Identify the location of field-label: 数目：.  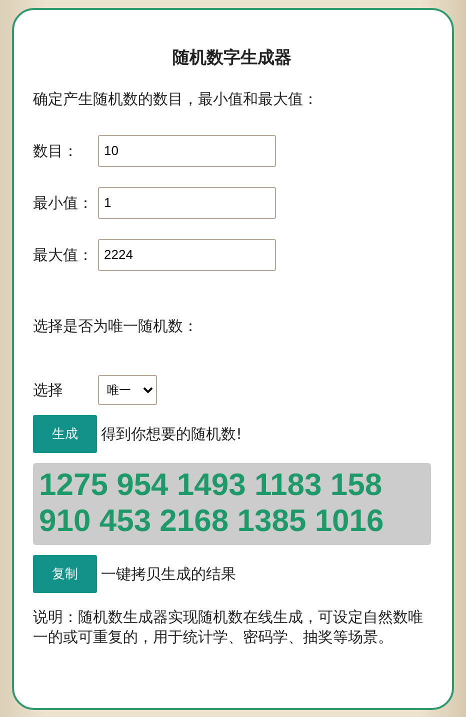
(56, 151).